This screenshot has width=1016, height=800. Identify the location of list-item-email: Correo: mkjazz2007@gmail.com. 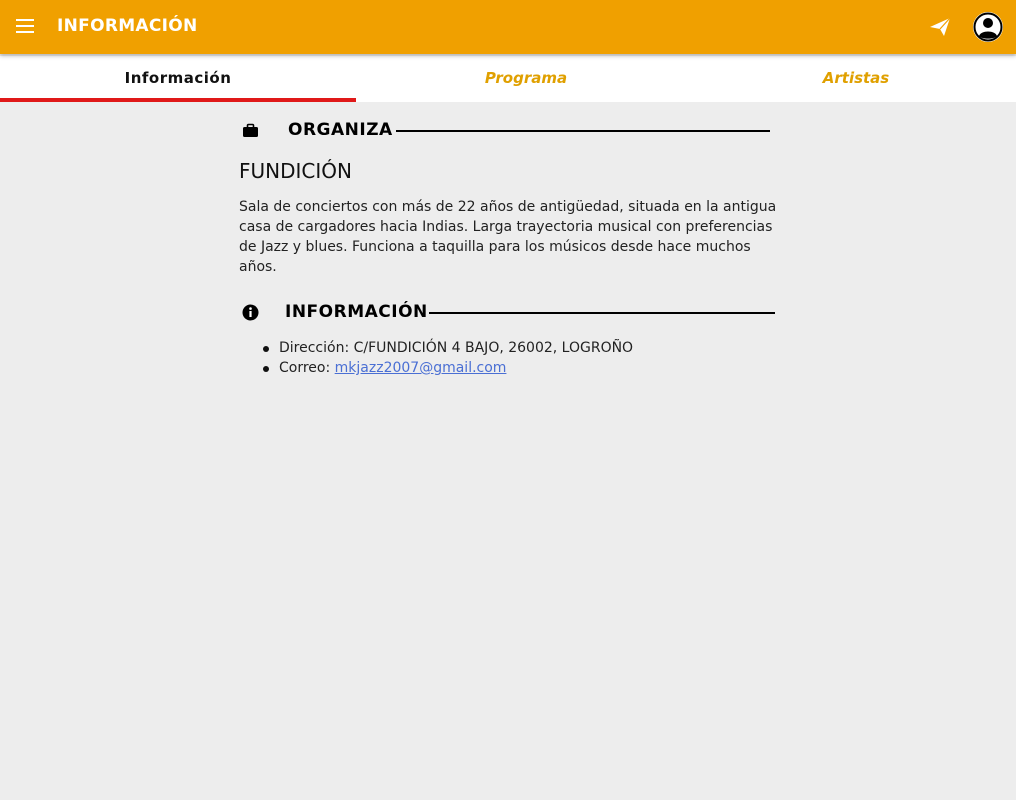
(447, 368).